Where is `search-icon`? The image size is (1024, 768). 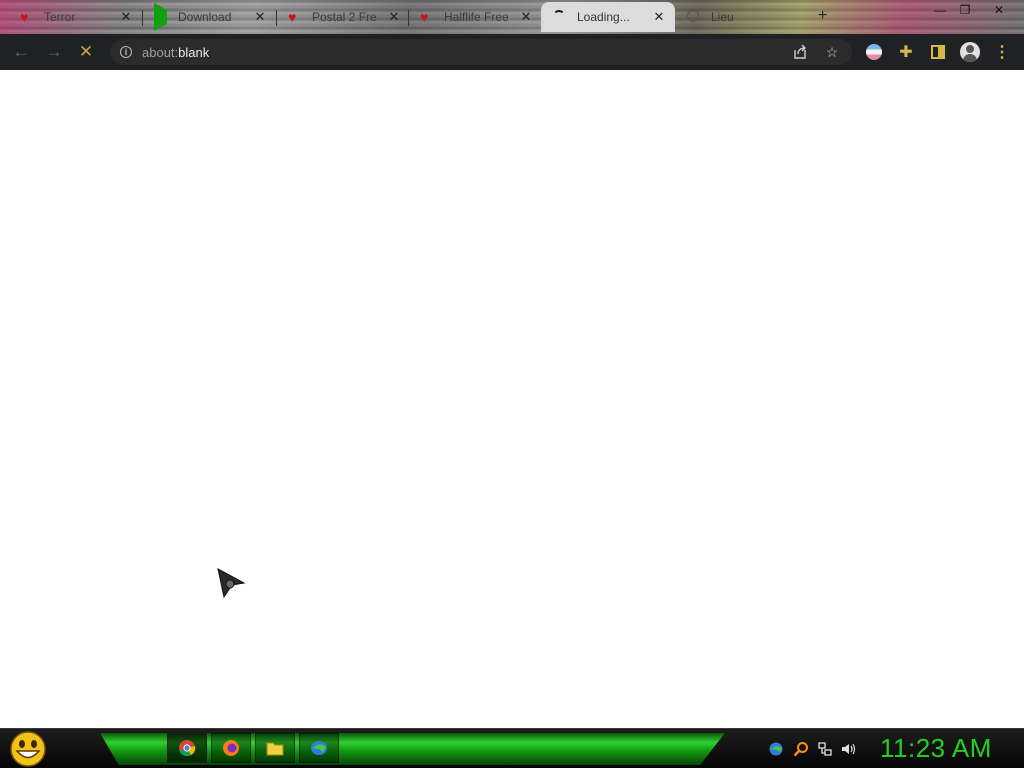 search-icon is located at coordinates (801, 749).